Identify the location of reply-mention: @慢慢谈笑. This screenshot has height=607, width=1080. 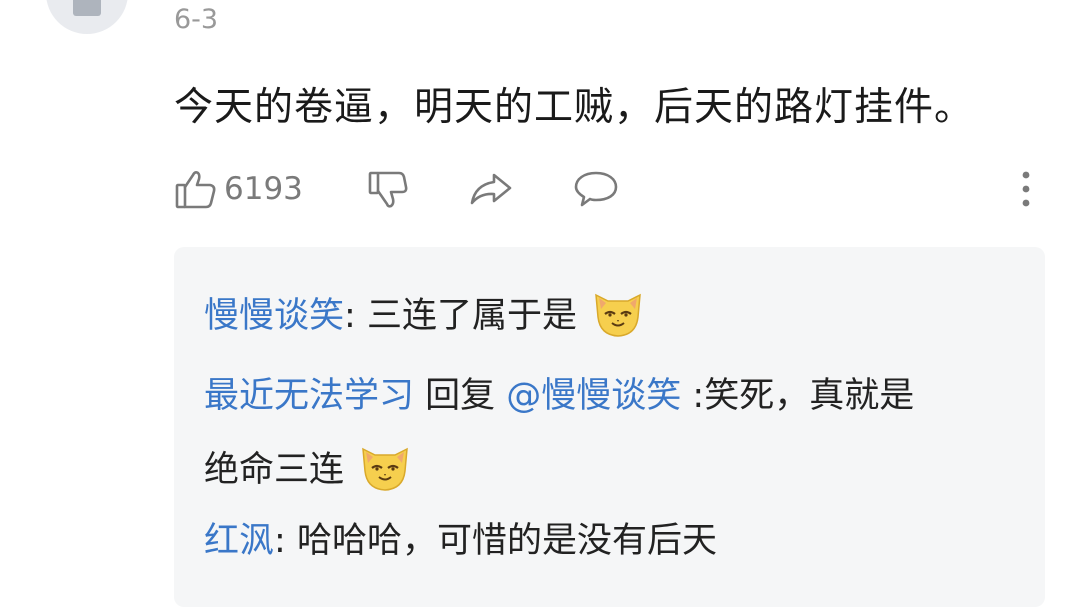
(593, 396).